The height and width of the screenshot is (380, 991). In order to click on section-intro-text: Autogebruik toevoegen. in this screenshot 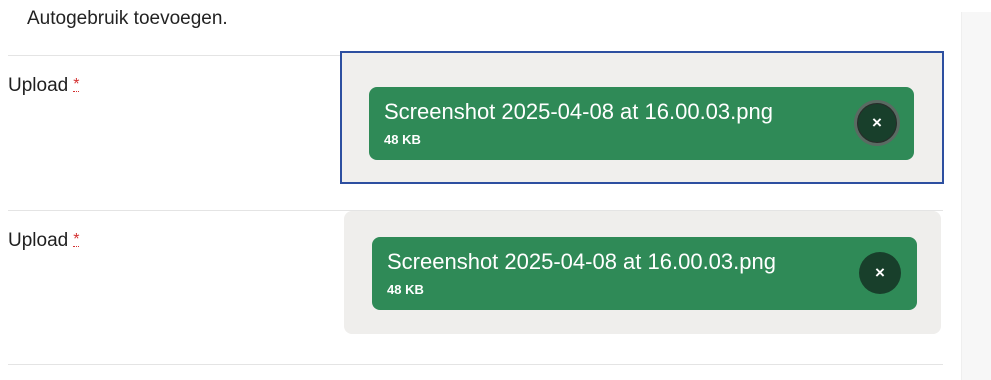, I will do `click(127, 18)`.